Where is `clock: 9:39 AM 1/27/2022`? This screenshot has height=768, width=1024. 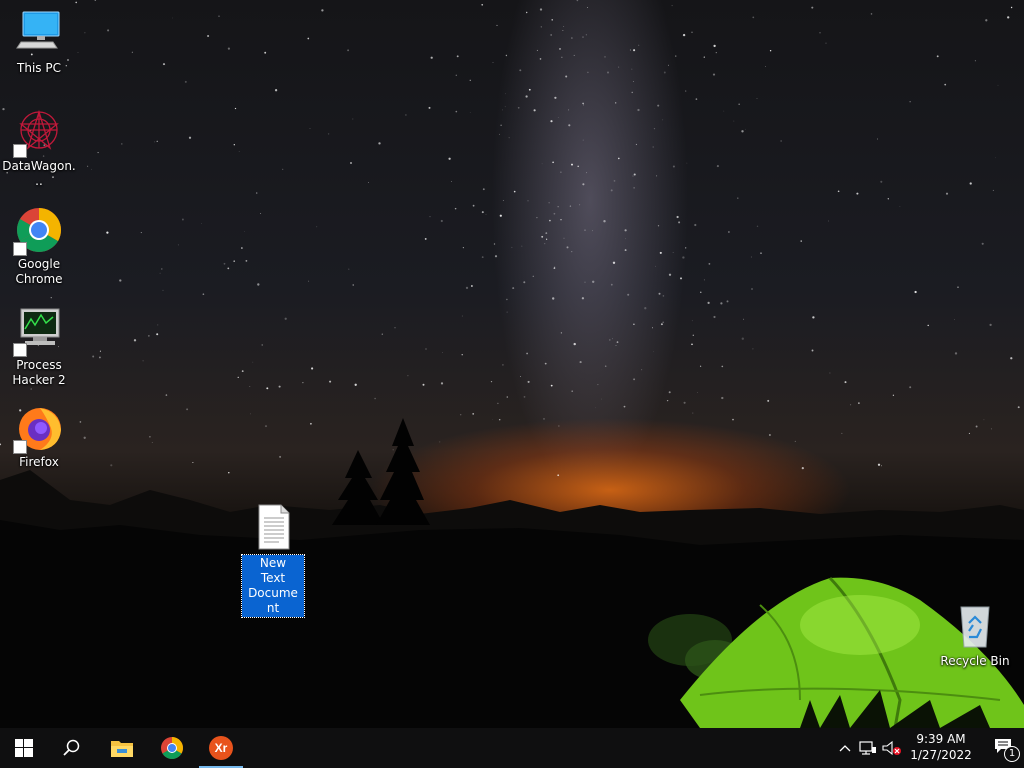 clock: 9:39 AM 1/27/2022 is located at coordinates (941, 747).